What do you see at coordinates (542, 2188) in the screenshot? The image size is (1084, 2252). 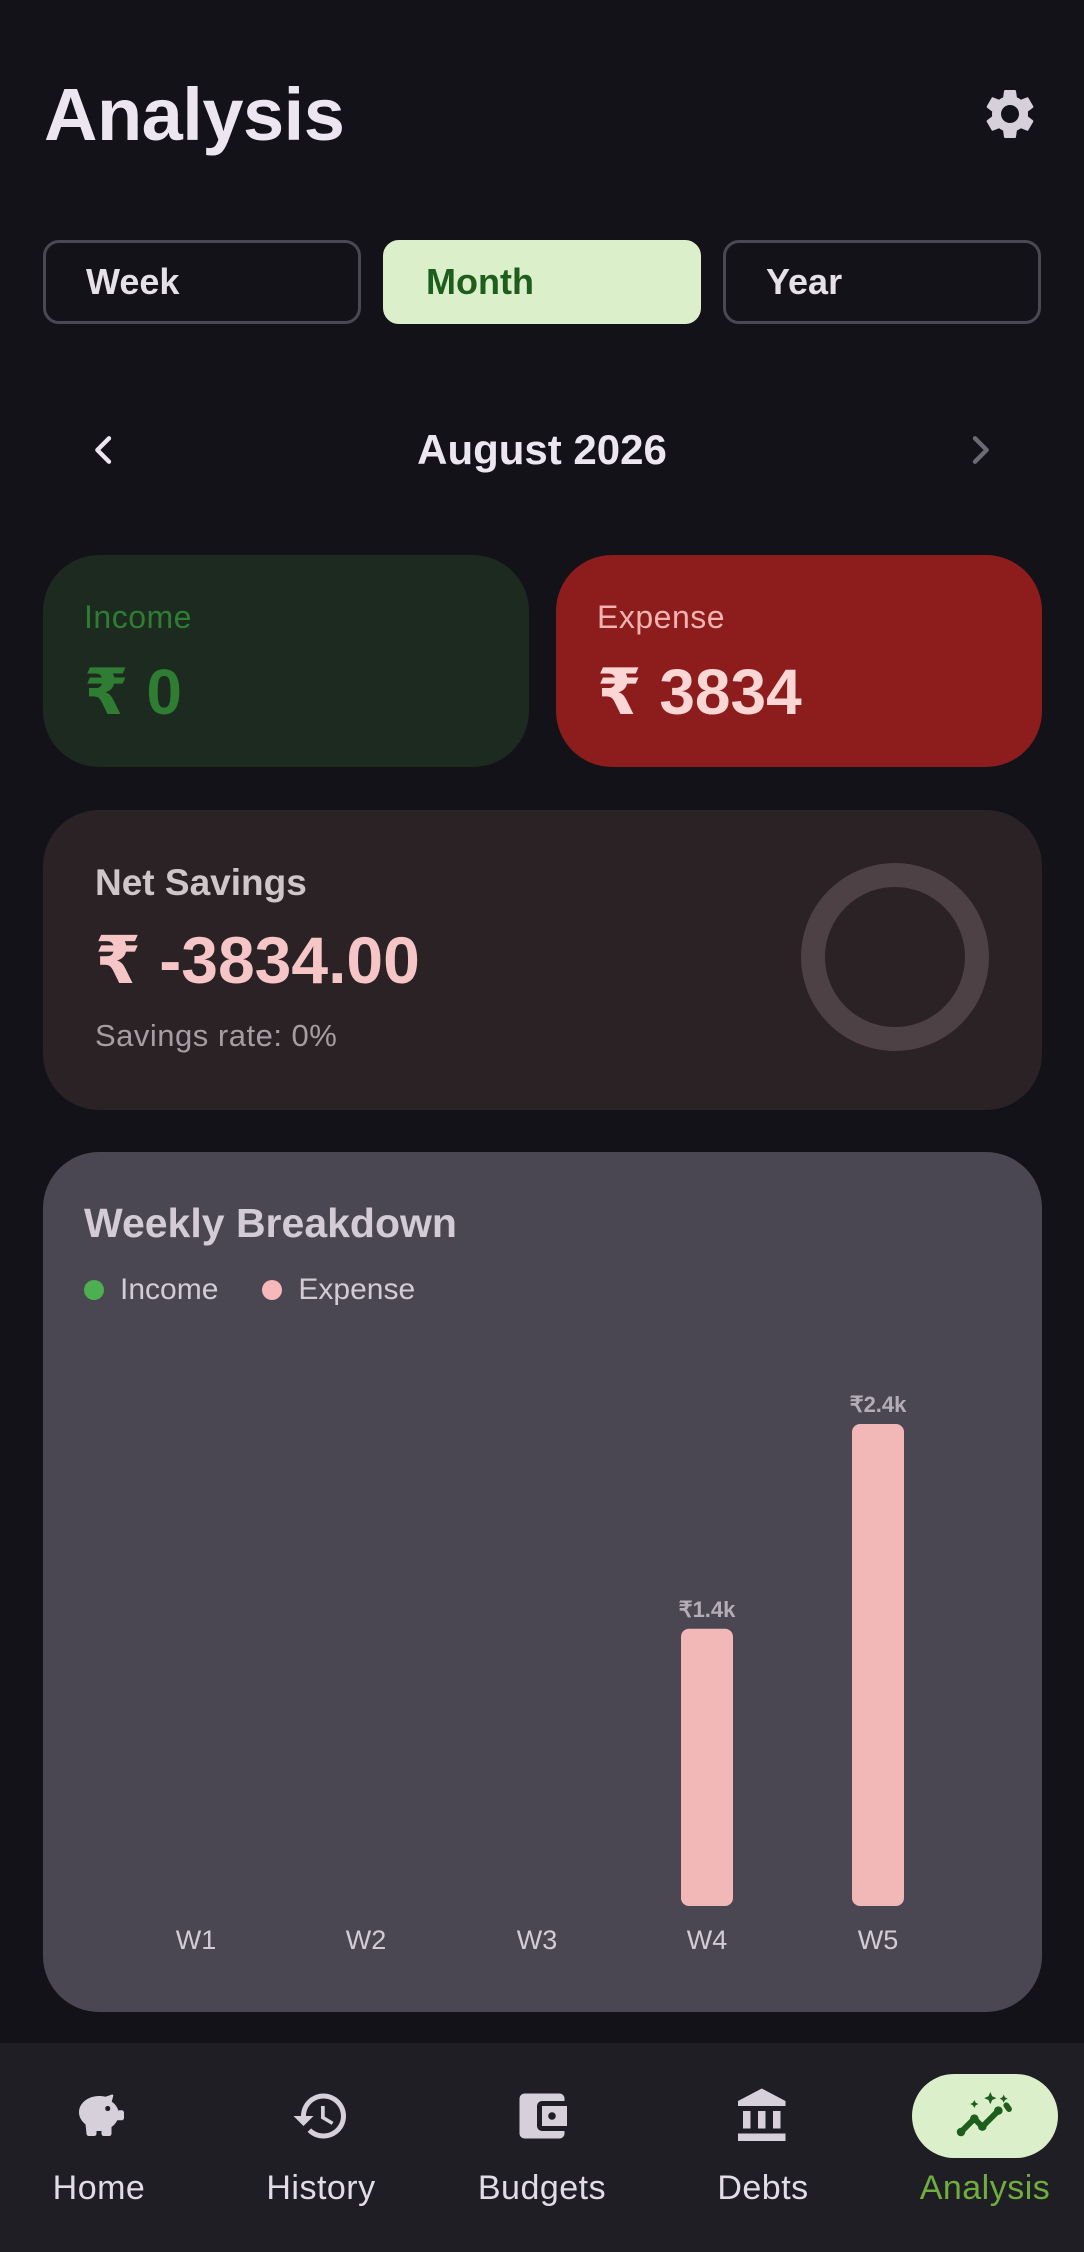 I see `nav-budgets-label: Budgets` at bounding box center [542, 2188].